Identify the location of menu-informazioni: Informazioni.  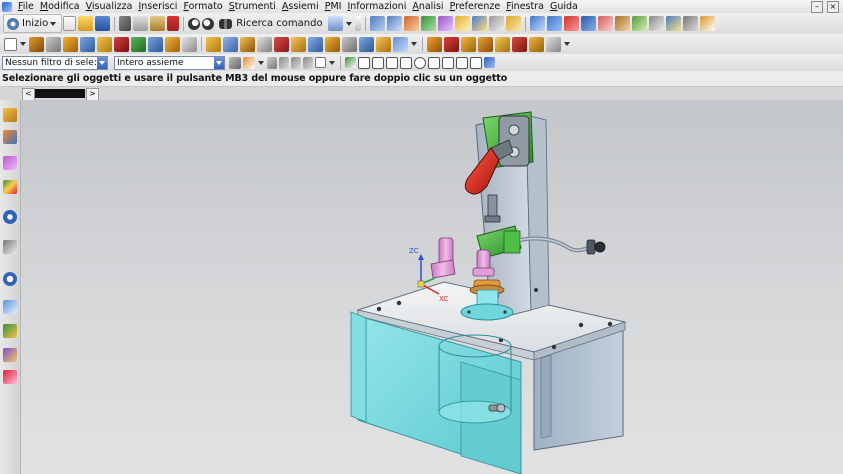
(376, 6).